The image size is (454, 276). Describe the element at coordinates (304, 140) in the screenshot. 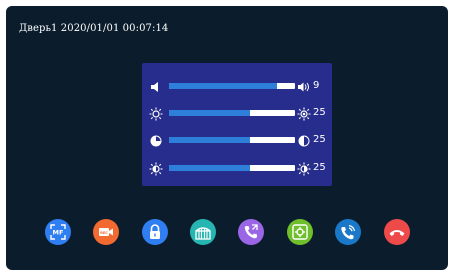

I see `contrast-high-icon` at that location.